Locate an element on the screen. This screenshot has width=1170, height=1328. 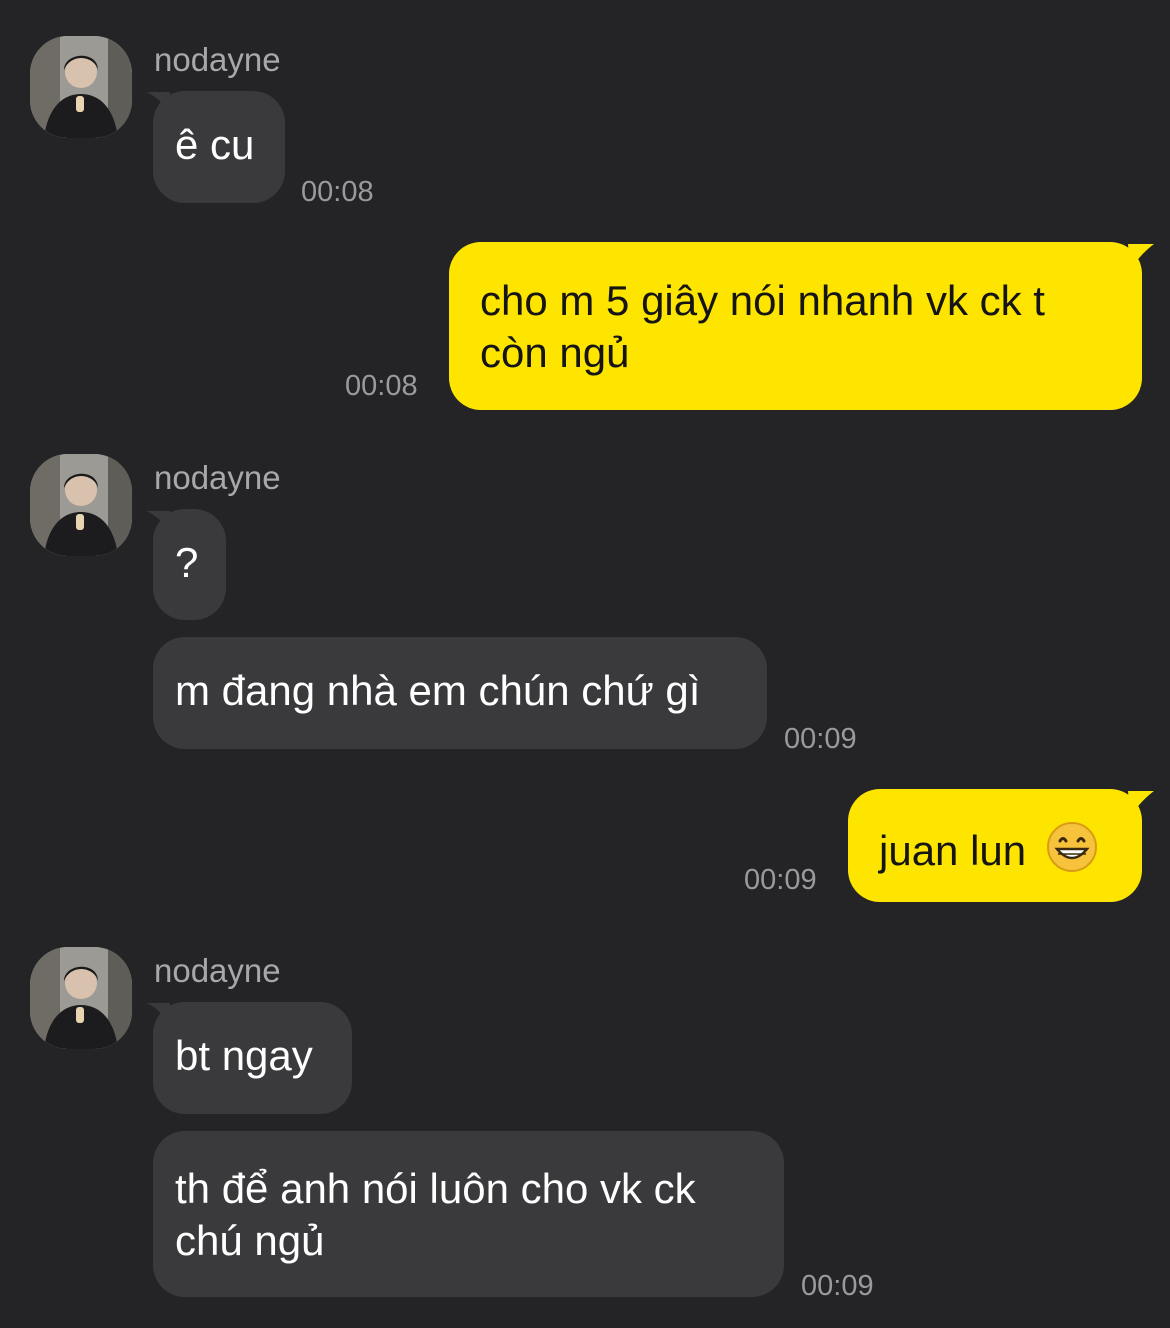
message-bubble: ? is located at coordinates (189, 564).